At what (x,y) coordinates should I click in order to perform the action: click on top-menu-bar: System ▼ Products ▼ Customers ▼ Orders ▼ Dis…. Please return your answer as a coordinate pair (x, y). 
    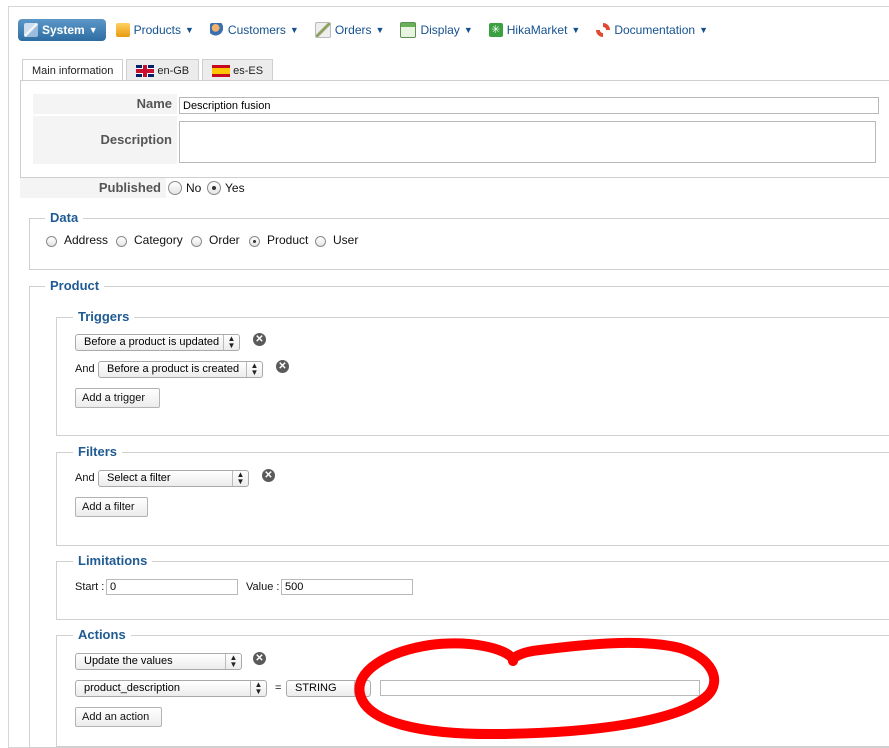
    Looking at the image, I should click on (368, 30).